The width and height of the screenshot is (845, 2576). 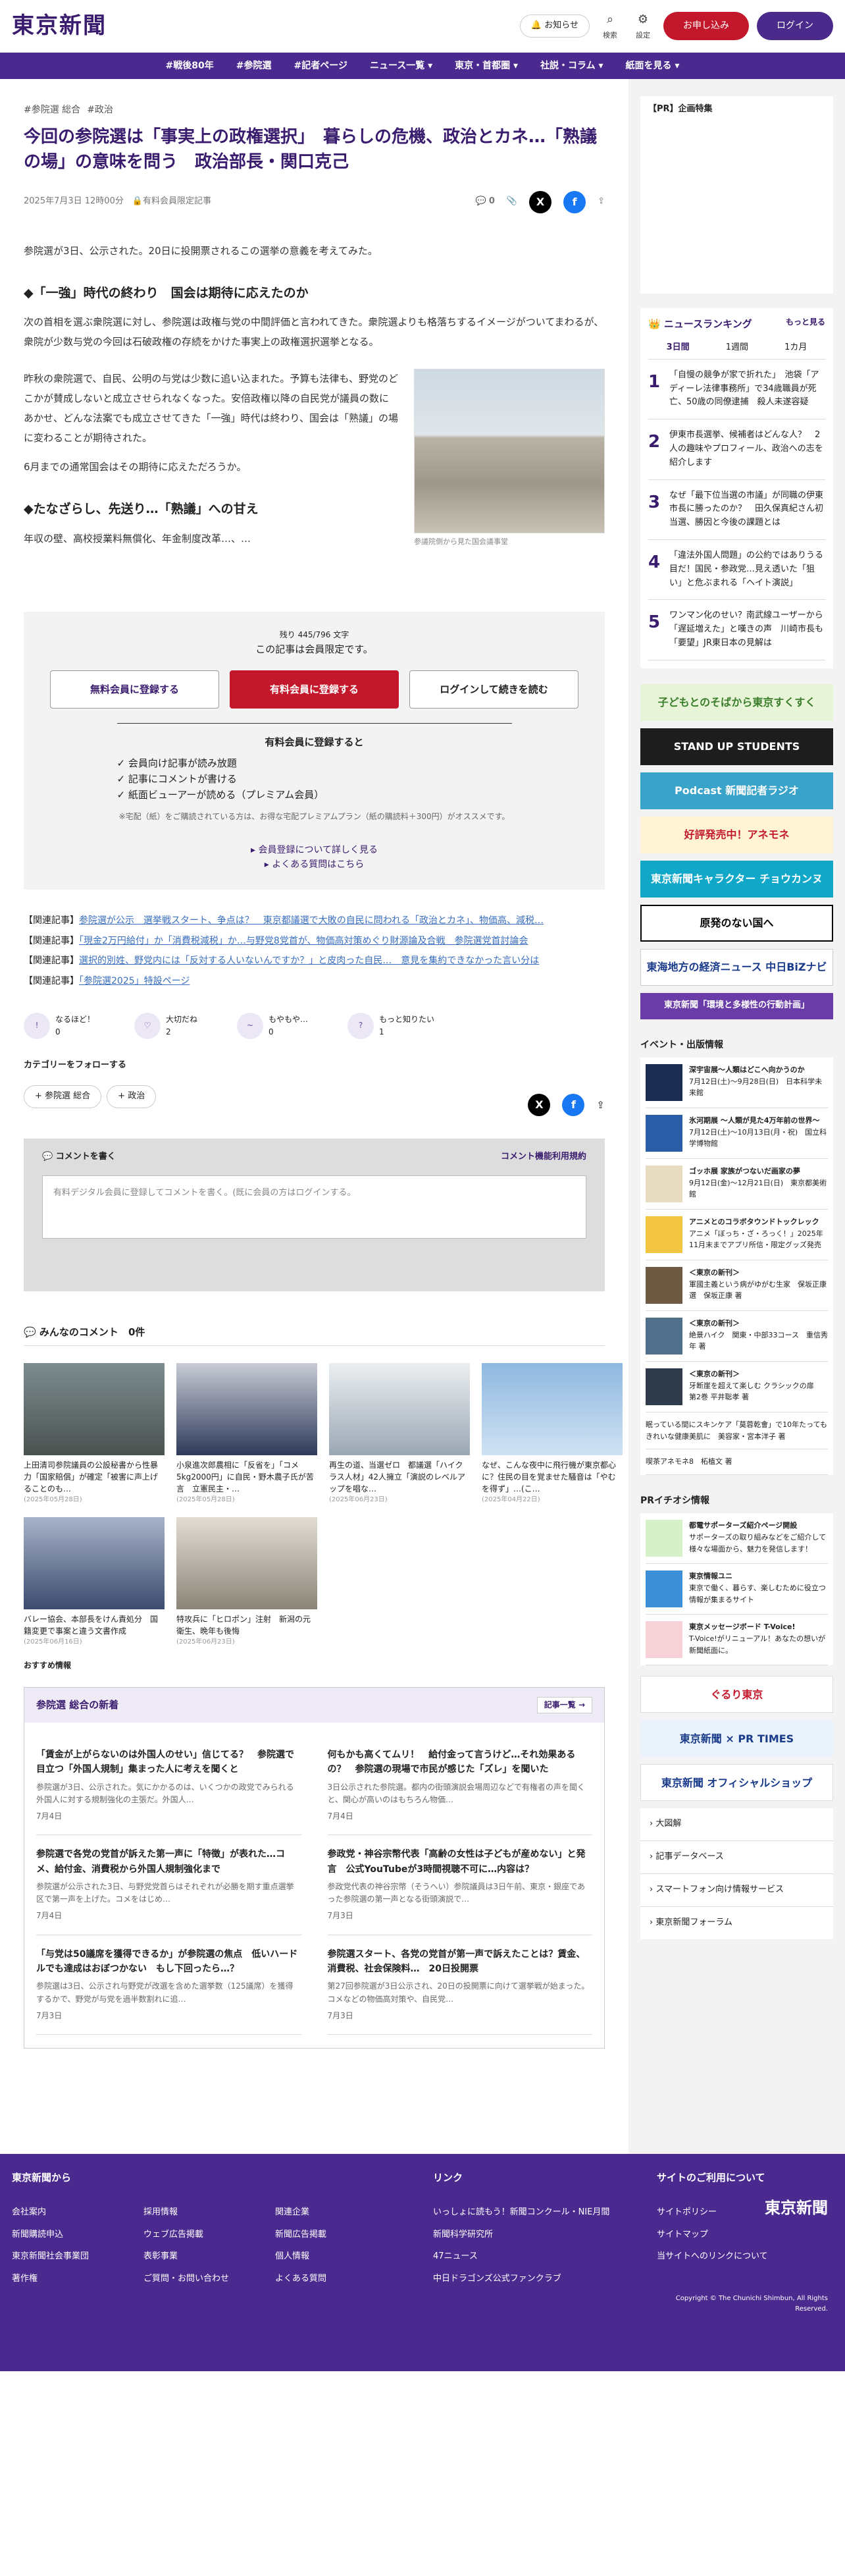 What do you see at coordinates (743, 2235) in the screenshot?
I see `footer-link: サイトマップ` at bounding box center [743, 2235].